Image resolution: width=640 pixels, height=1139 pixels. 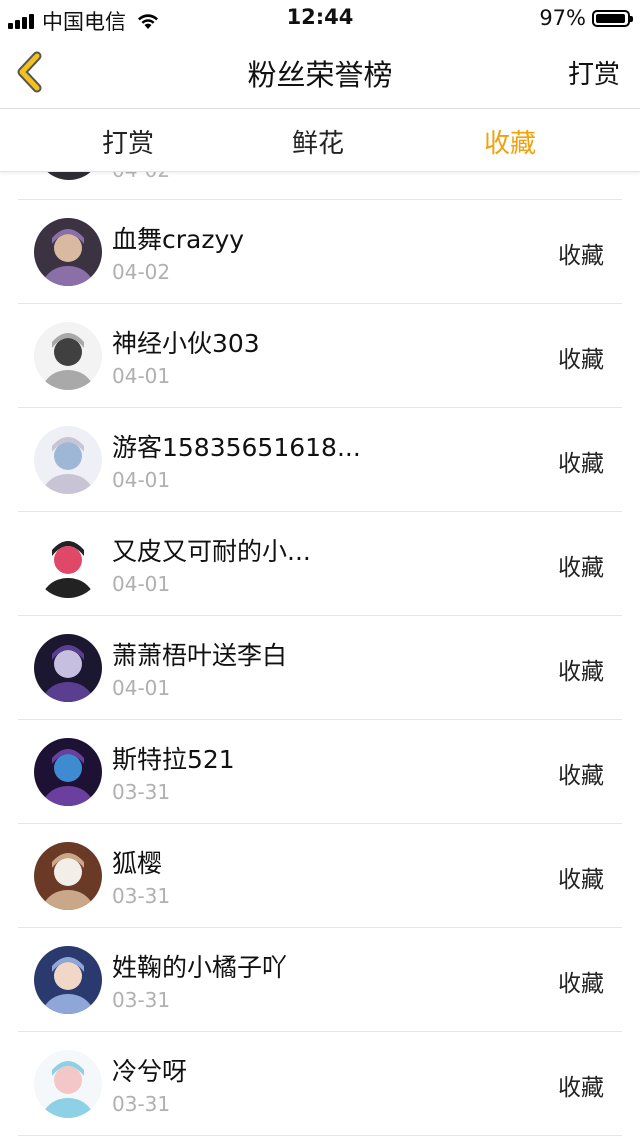 What do you see at coordinates (200, 967) in the screenshot?
I see `list-item-name: 姓鞠的小橘子吖` at bounding box center [200, 967].